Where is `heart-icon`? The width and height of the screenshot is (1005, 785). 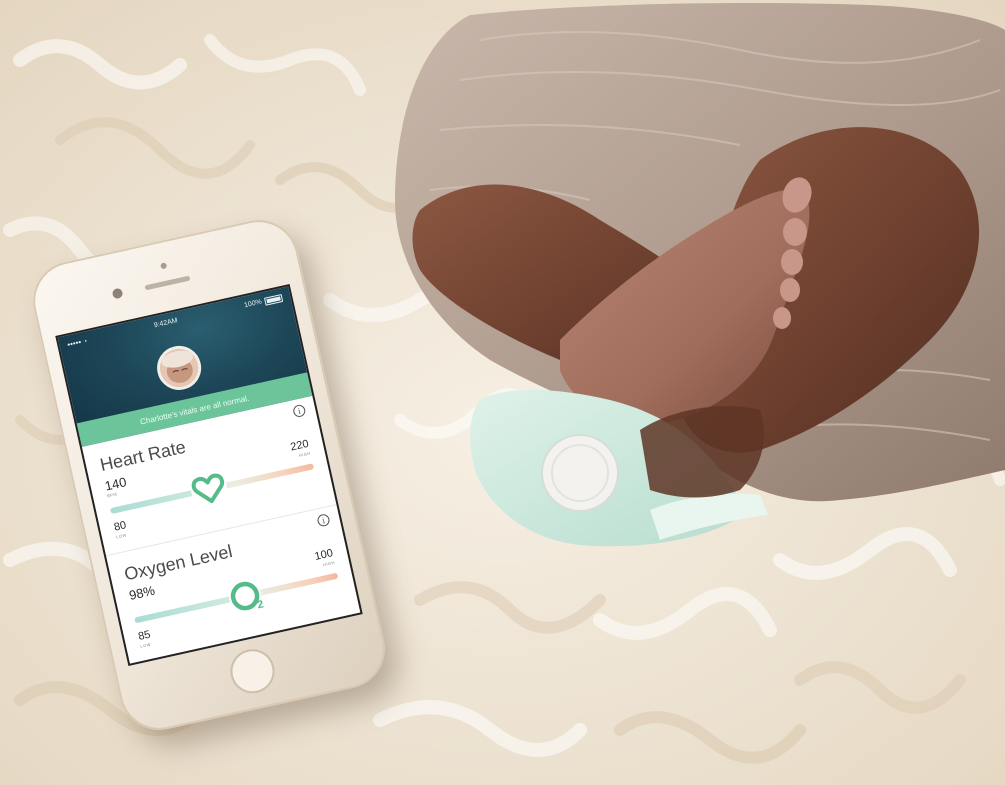 heart-icon is located at coordinates (209, 489).